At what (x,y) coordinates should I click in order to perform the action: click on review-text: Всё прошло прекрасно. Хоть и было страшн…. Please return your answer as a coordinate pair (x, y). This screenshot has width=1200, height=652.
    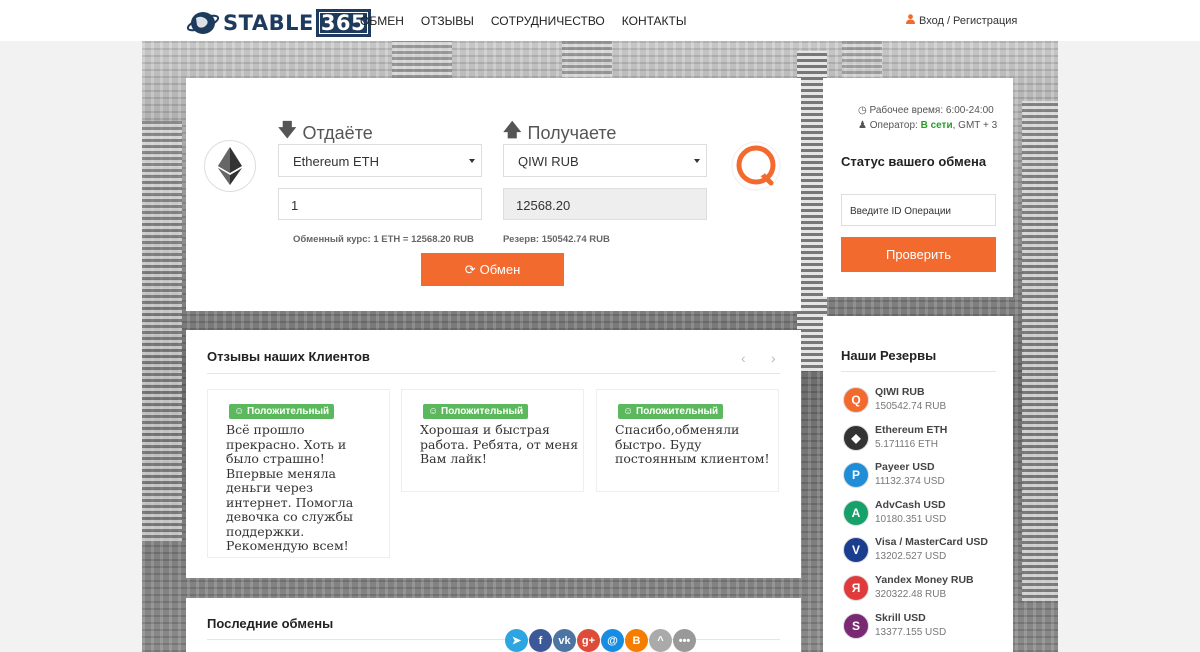
    Looking at the image, I should click on (290, 487).